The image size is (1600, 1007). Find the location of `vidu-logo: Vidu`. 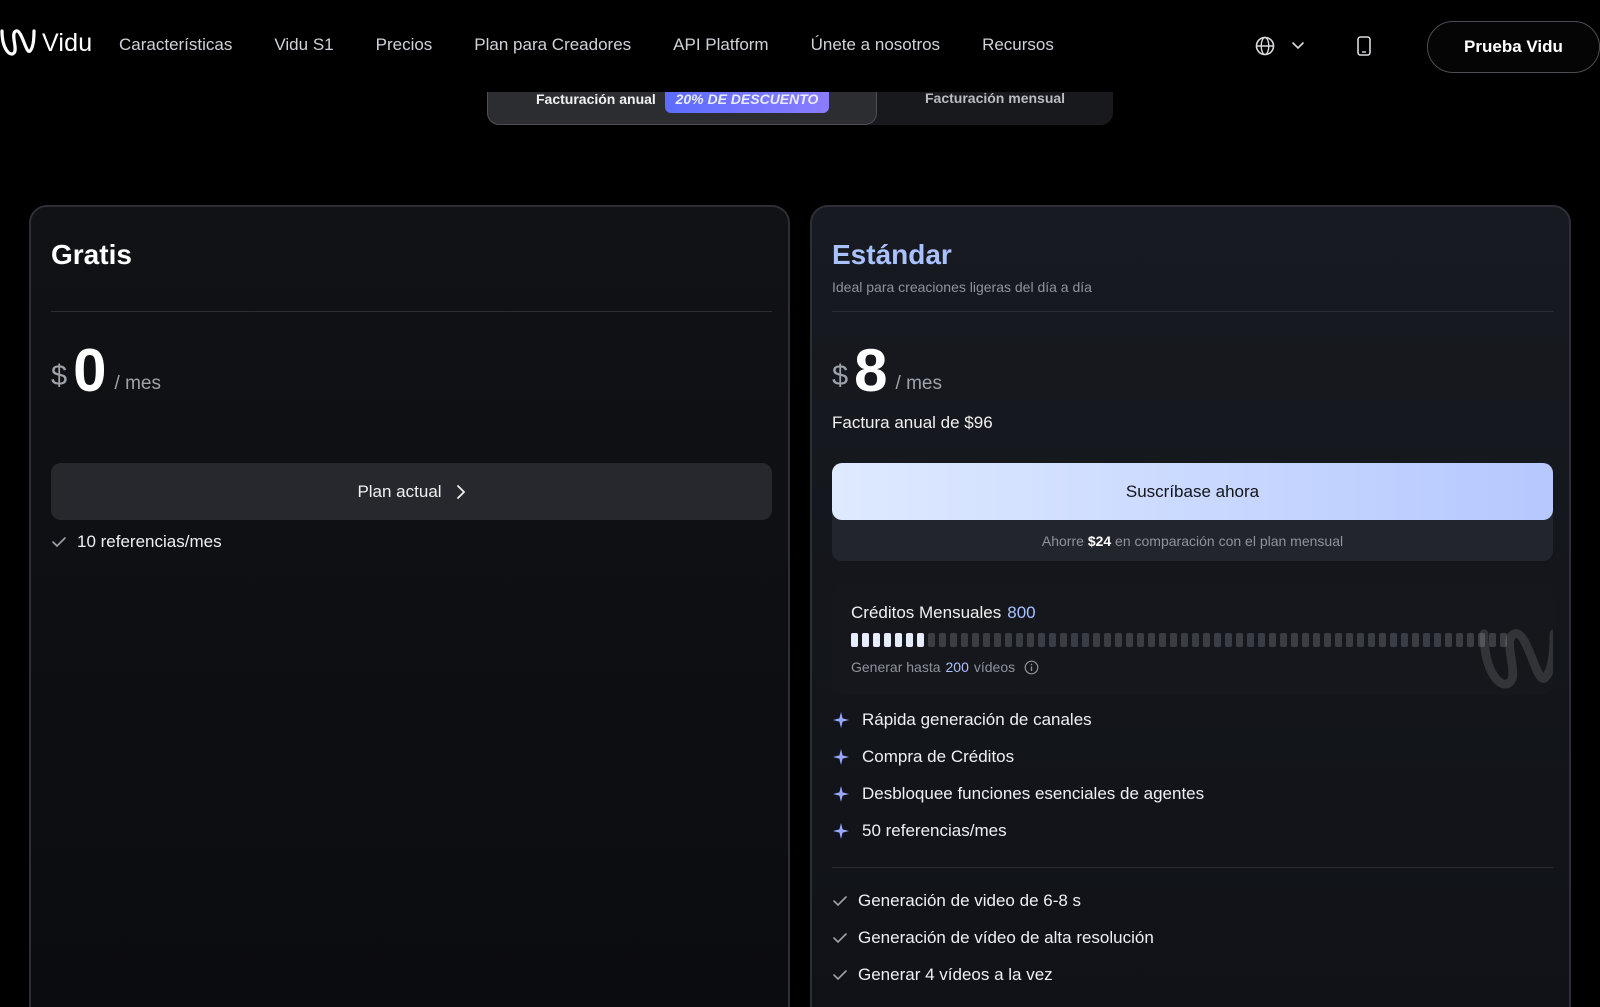

vidu-logo: Vidu is located at coordinates (46, 43).